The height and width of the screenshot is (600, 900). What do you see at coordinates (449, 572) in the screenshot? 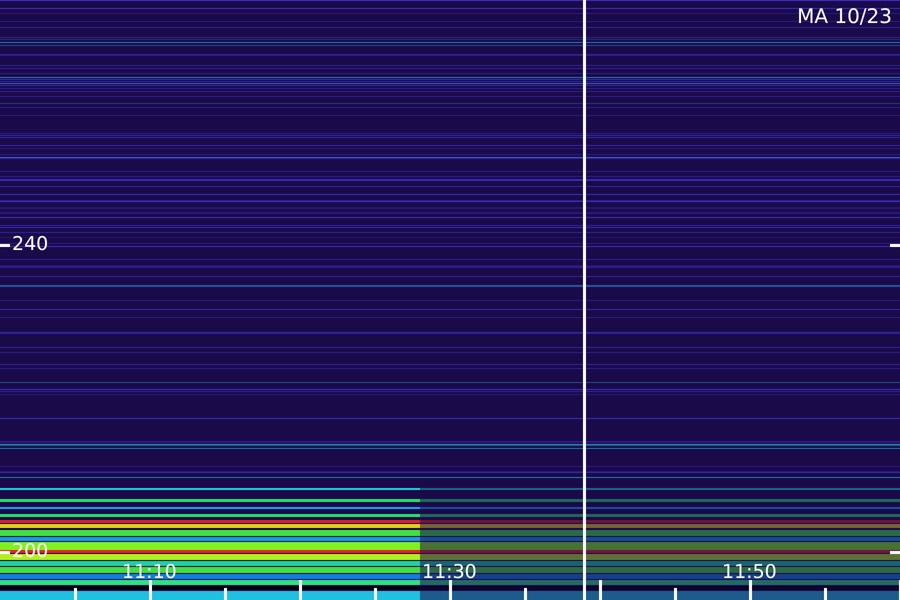
I see `axis-label: 11:30` at bounding box center [449, 572].